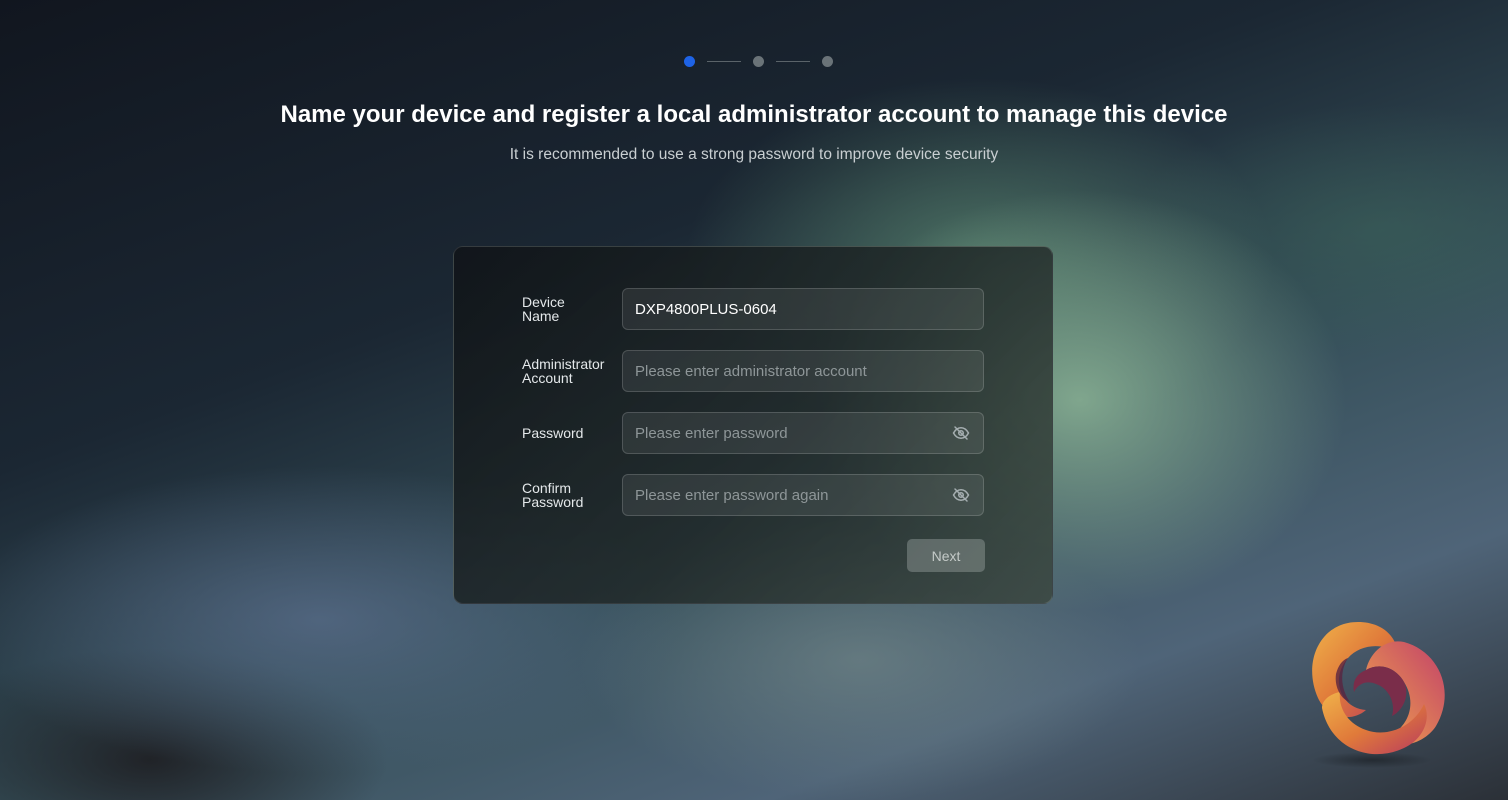 This screenshot has width=1508, height=800. What do you see at coordinates (827, 61) in the screenshot?
I see `step-3-dot` at bounding box center [827, 61].